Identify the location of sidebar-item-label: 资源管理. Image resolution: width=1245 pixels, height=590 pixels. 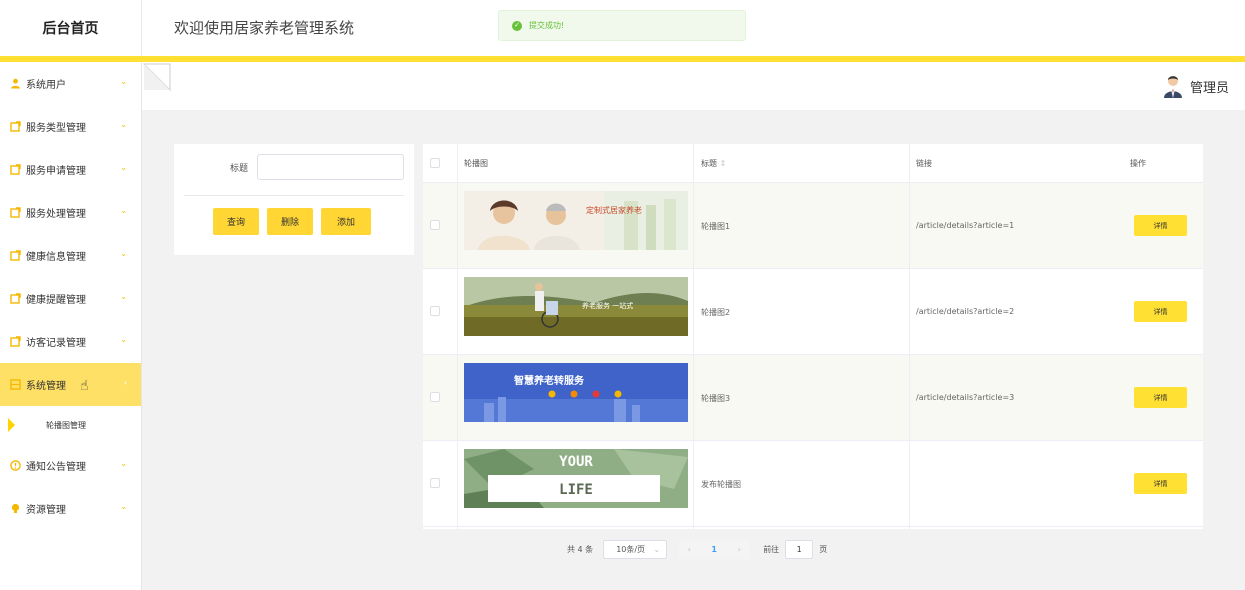
(46, 510).